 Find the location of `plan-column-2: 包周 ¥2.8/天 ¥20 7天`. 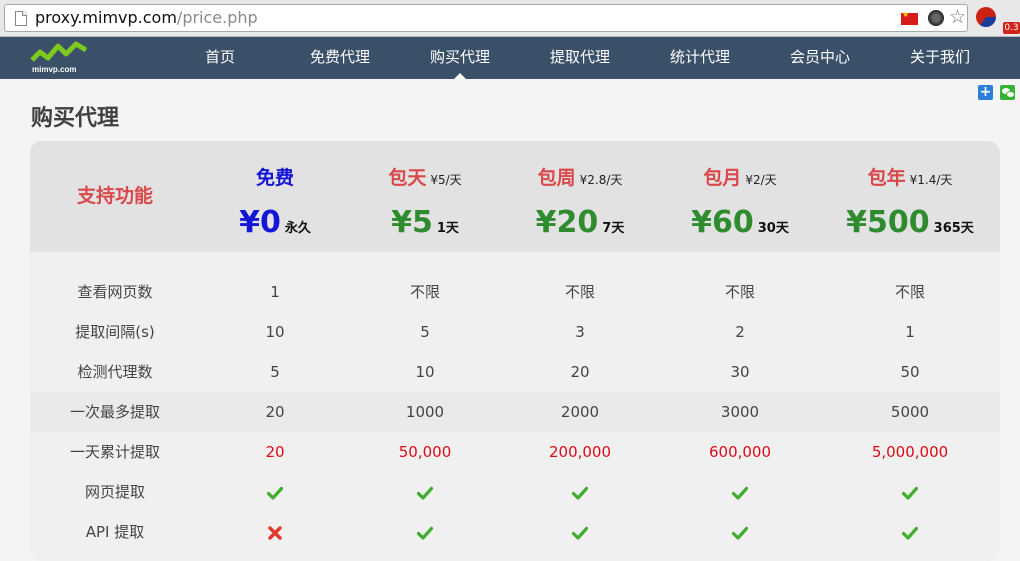

plan-column-2: 包周 ¥2.8/天 ¥20 7天 is located at coordinates (580, 196).